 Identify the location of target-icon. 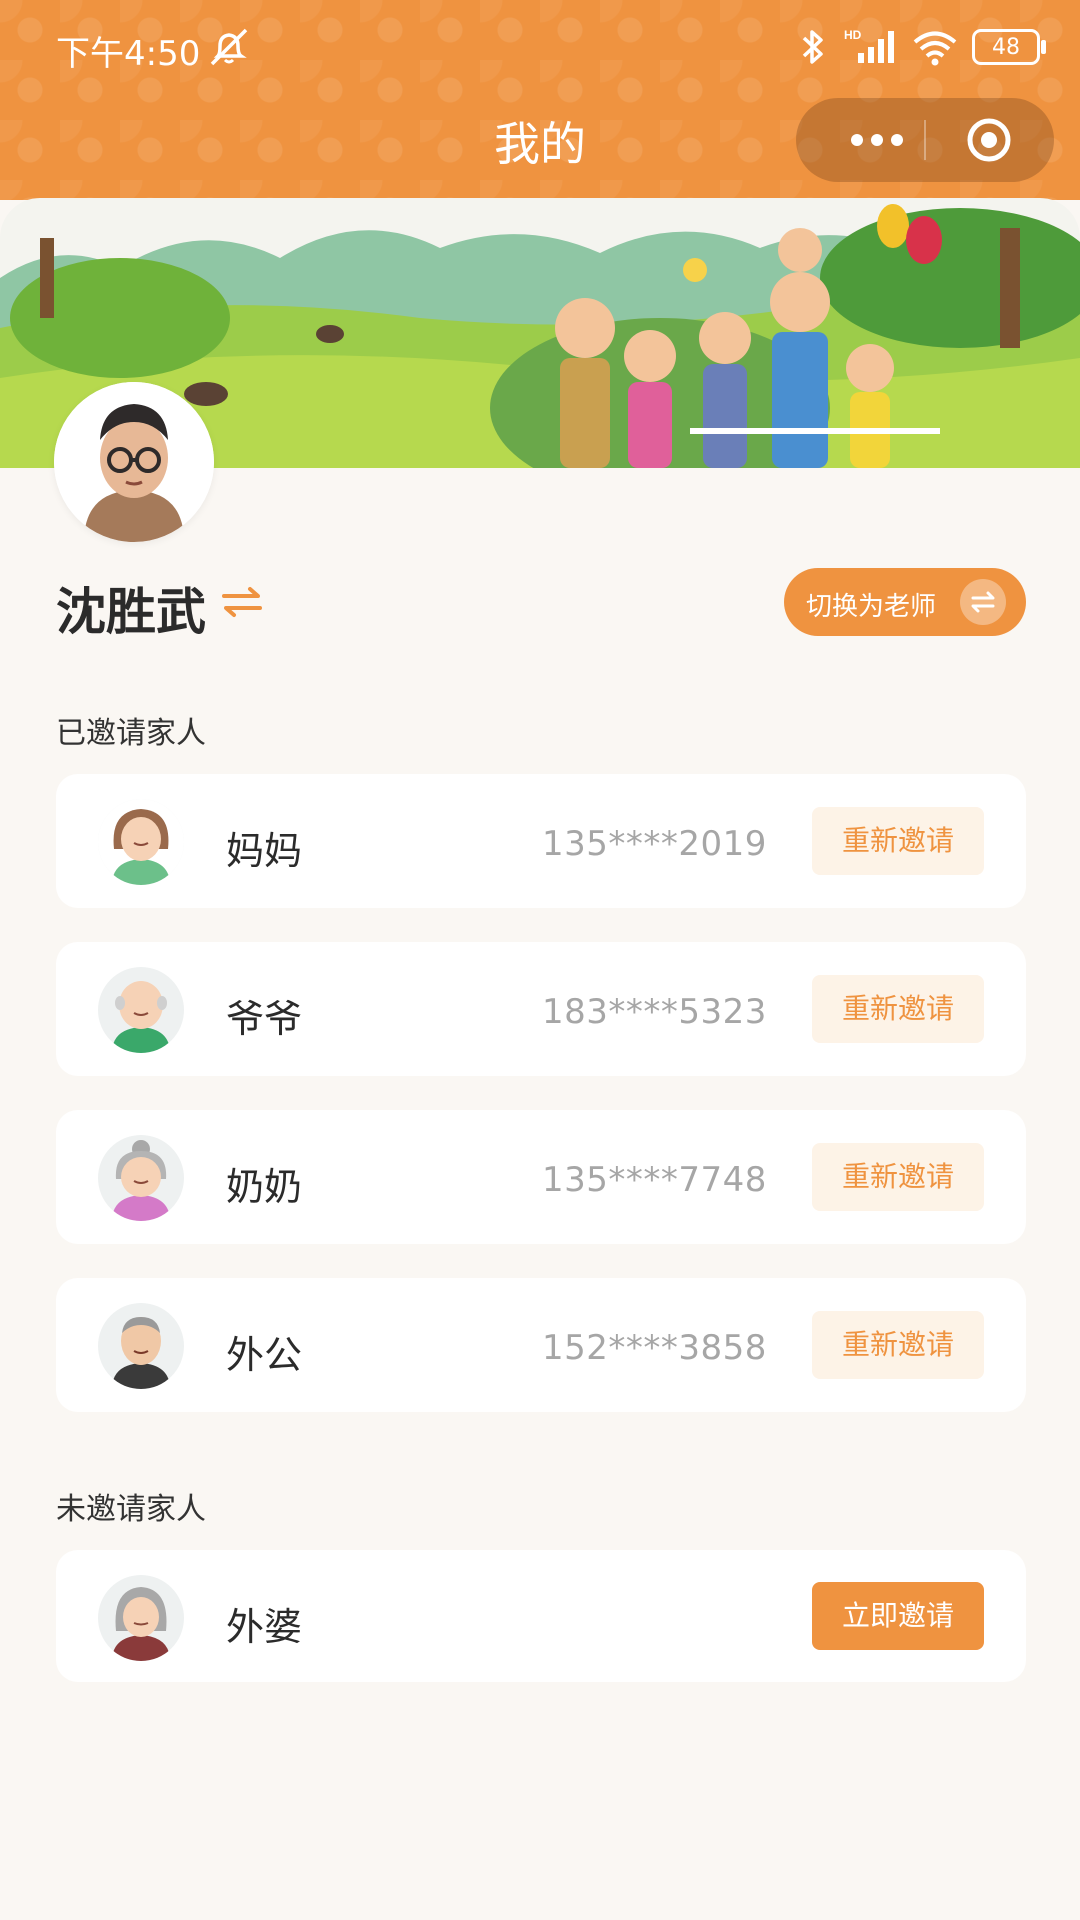
(989, 140).